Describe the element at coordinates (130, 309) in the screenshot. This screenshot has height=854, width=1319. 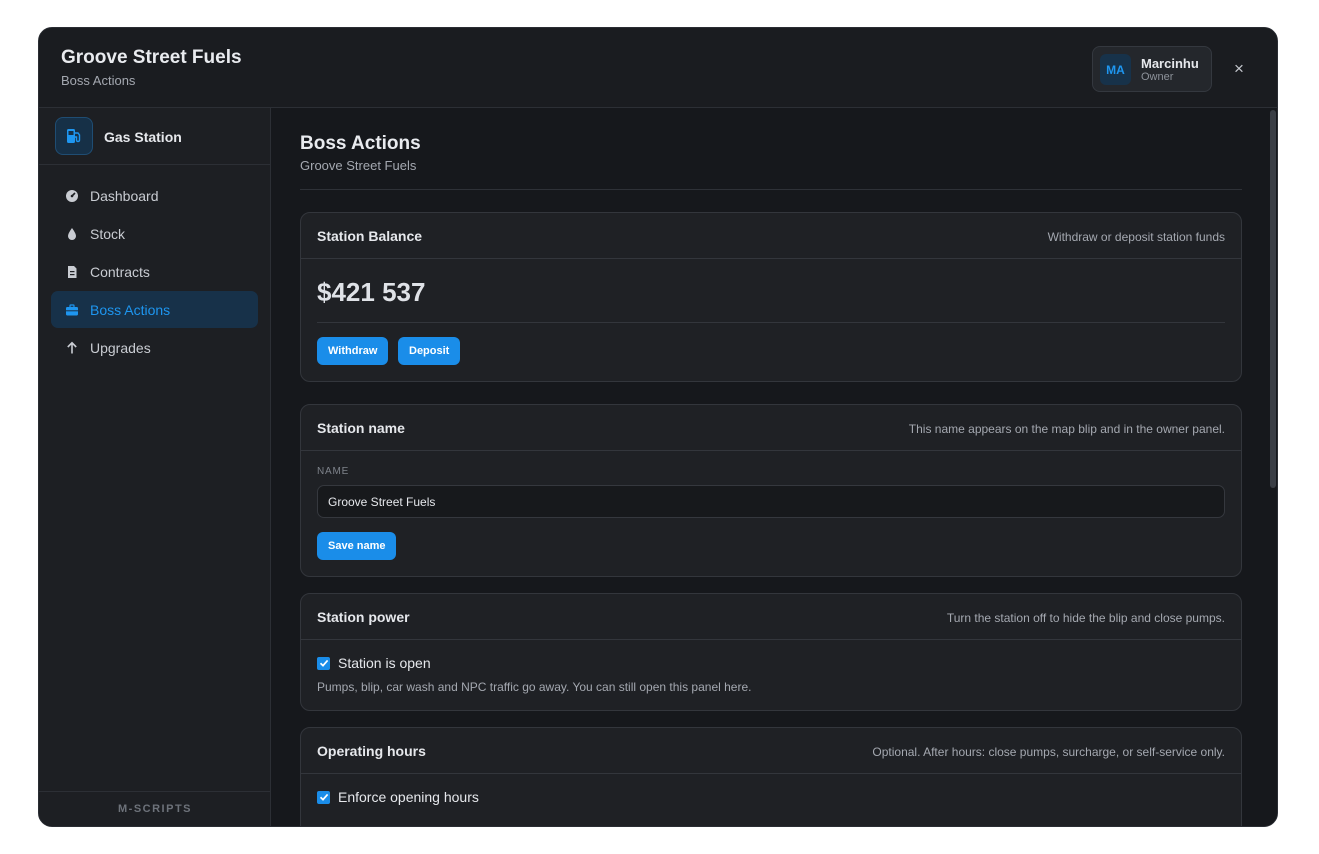
I see `sidebar-item-label: Boss Actions` at that location.